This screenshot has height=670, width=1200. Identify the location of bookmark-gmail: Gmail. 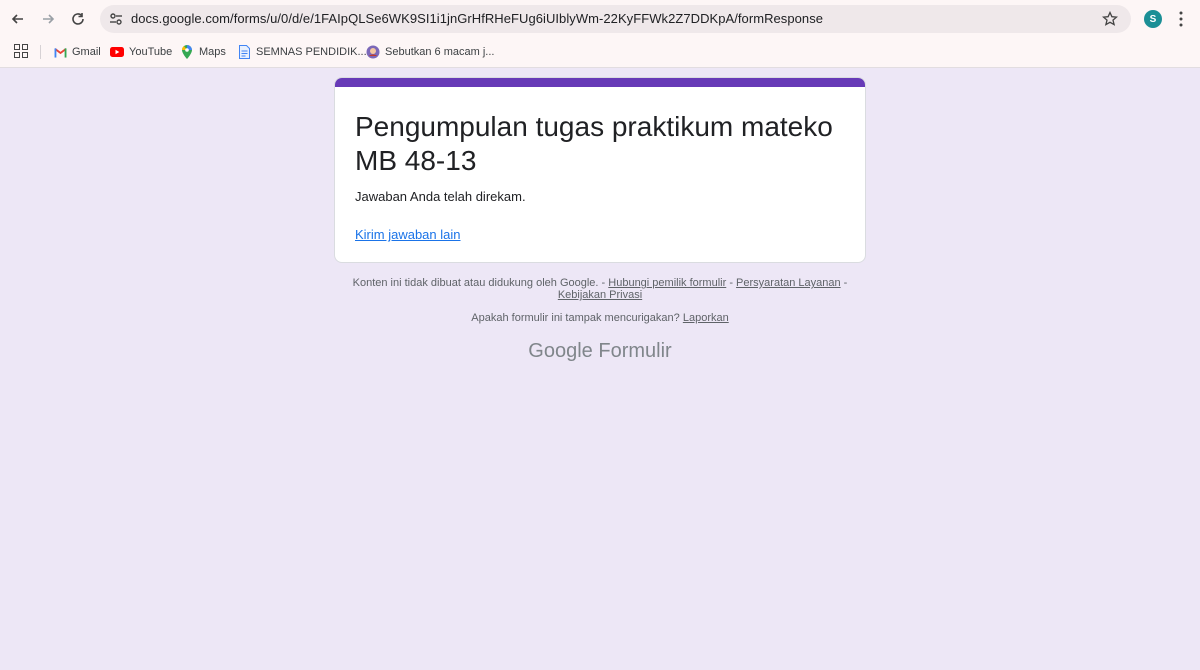
(77, 52).